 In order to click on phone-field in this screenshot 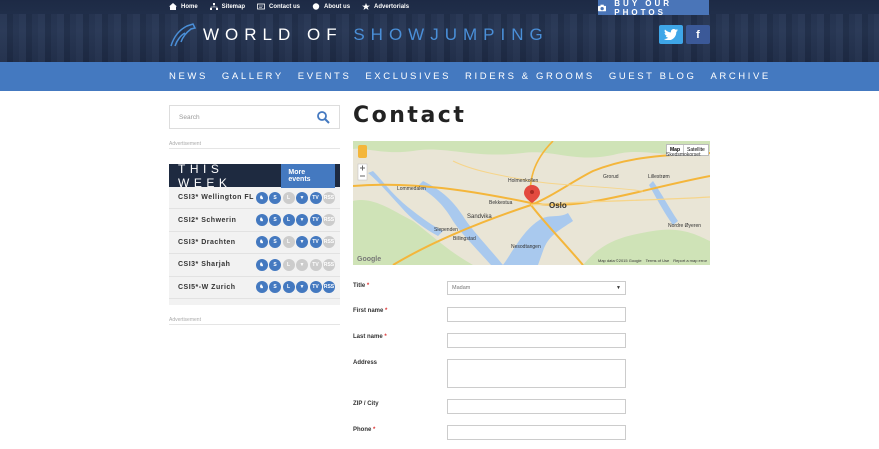, I will do `click(536, 432)`.